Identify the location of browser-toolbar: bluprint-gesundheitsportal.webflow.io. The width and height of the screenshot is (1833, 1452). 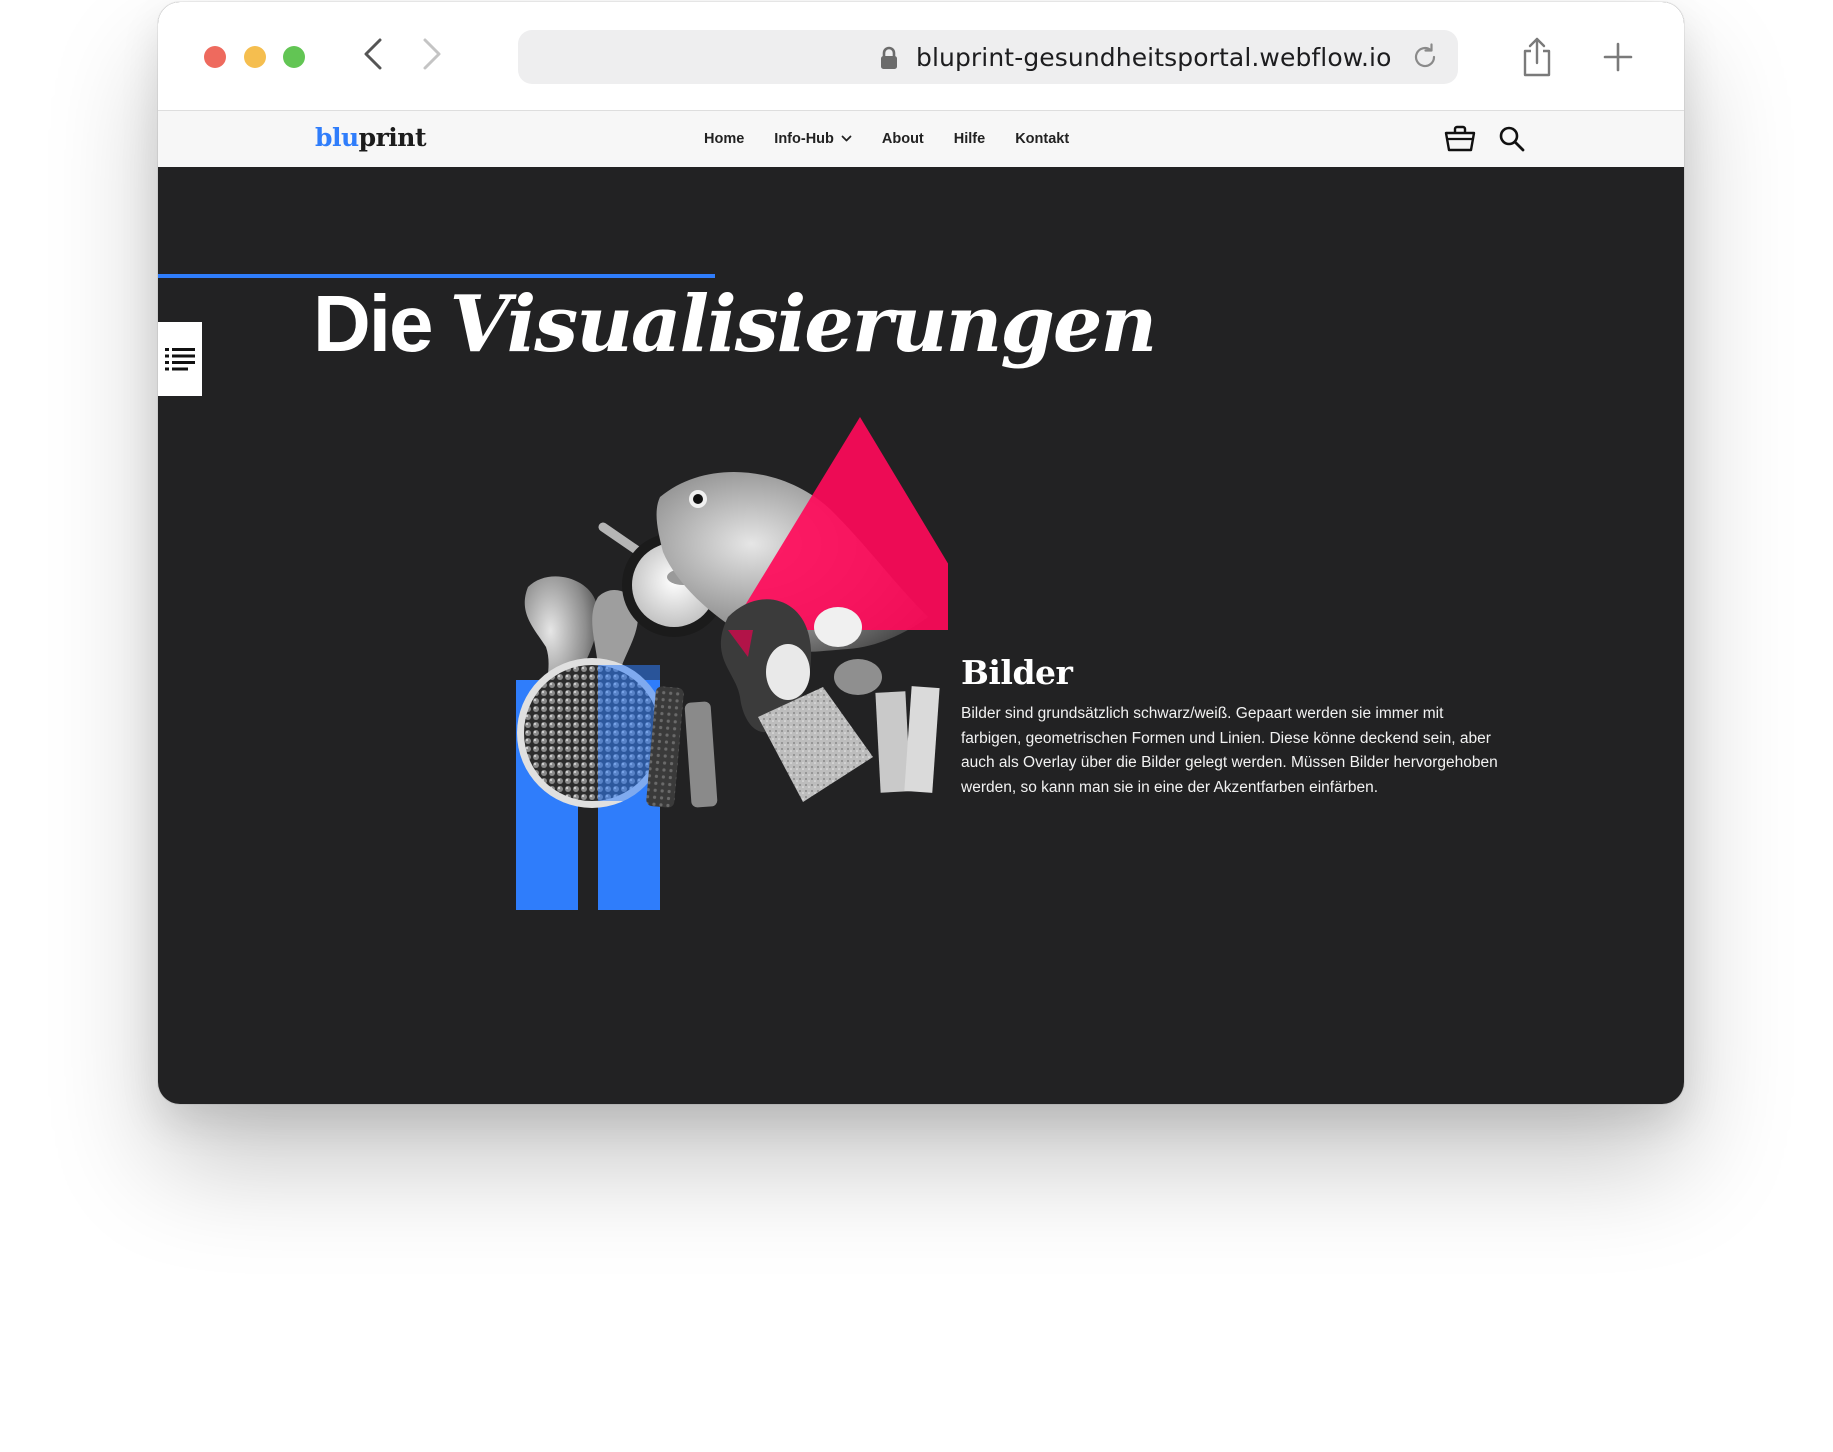
(921, 56).